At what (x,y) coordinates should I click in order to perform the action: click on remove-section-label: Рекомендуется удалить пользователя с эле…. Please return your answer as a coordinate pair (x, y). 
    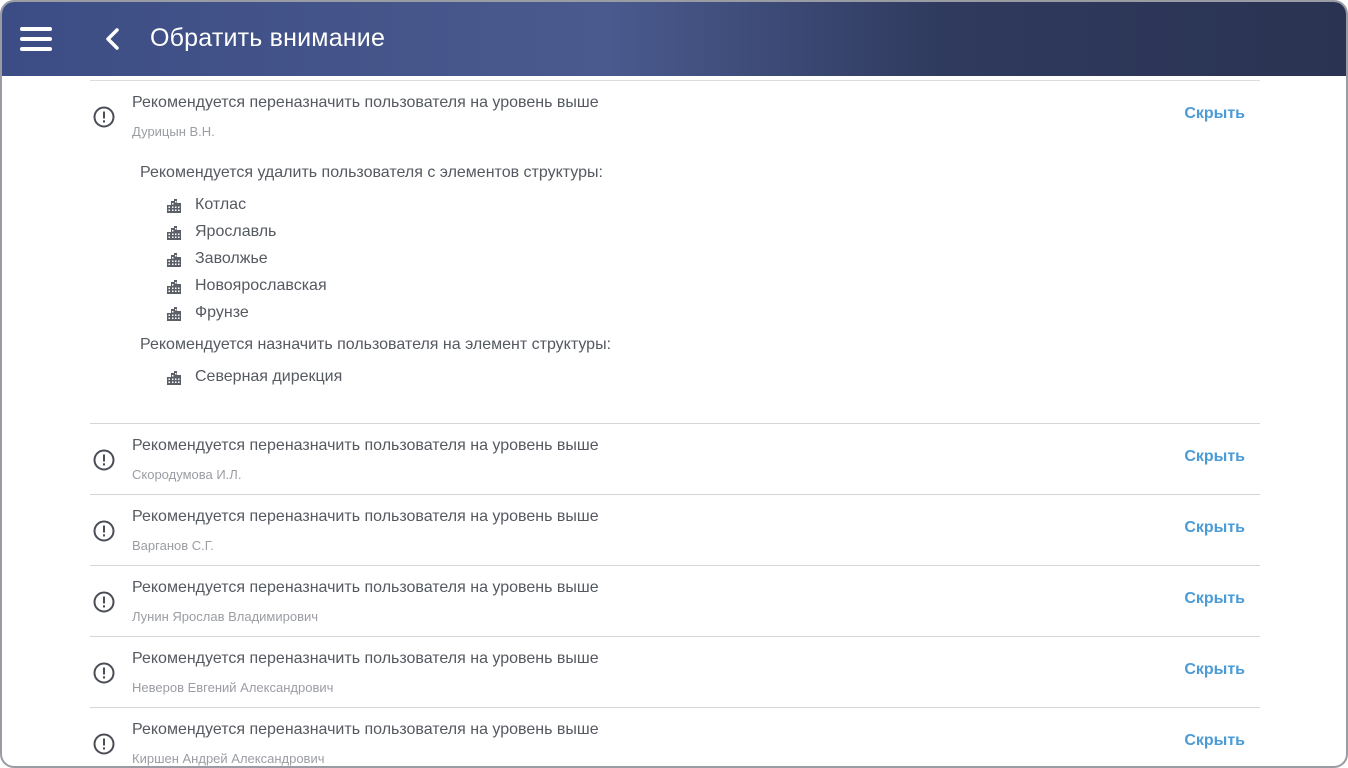
    Looking at the image, I should click on (371, 172).